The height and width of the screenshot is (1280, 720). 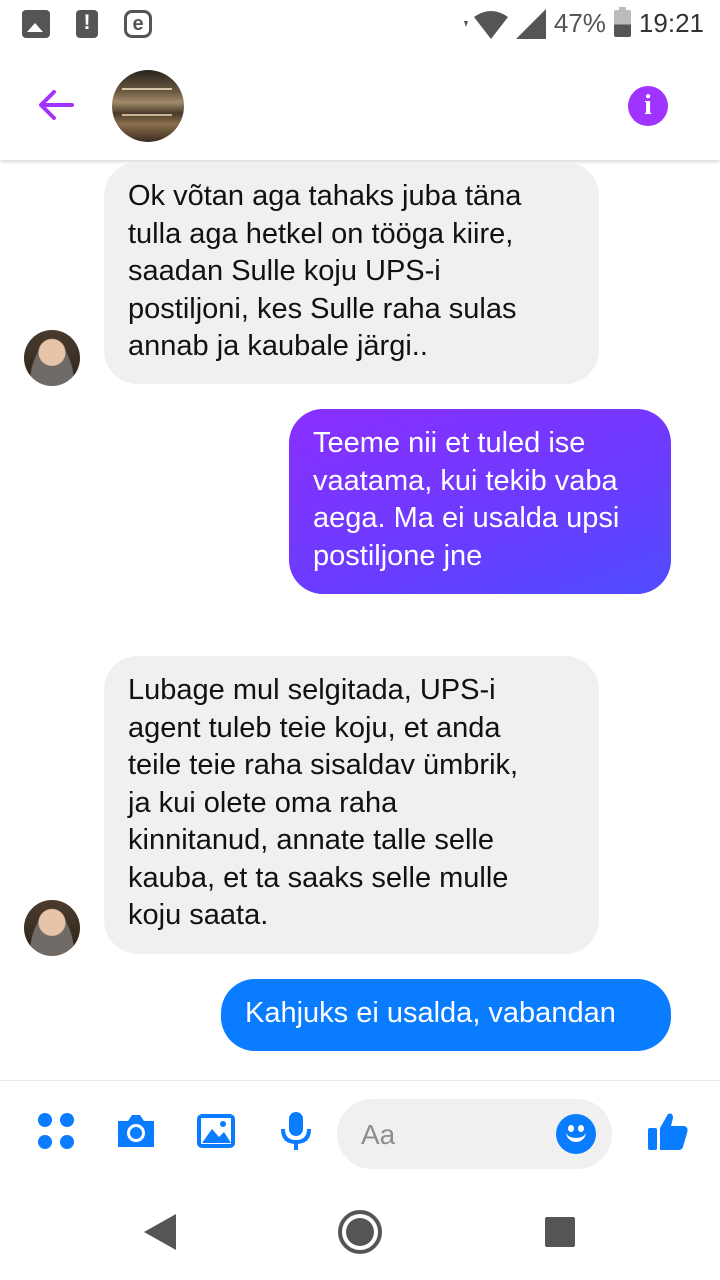 I want to click on message-input: Aa, so click(x=474, y=1134).